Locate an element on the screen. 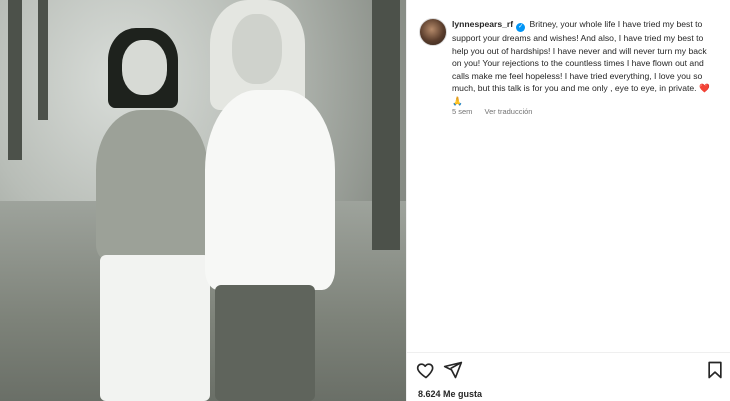  actions-divider is located at coordinates (568, 352).